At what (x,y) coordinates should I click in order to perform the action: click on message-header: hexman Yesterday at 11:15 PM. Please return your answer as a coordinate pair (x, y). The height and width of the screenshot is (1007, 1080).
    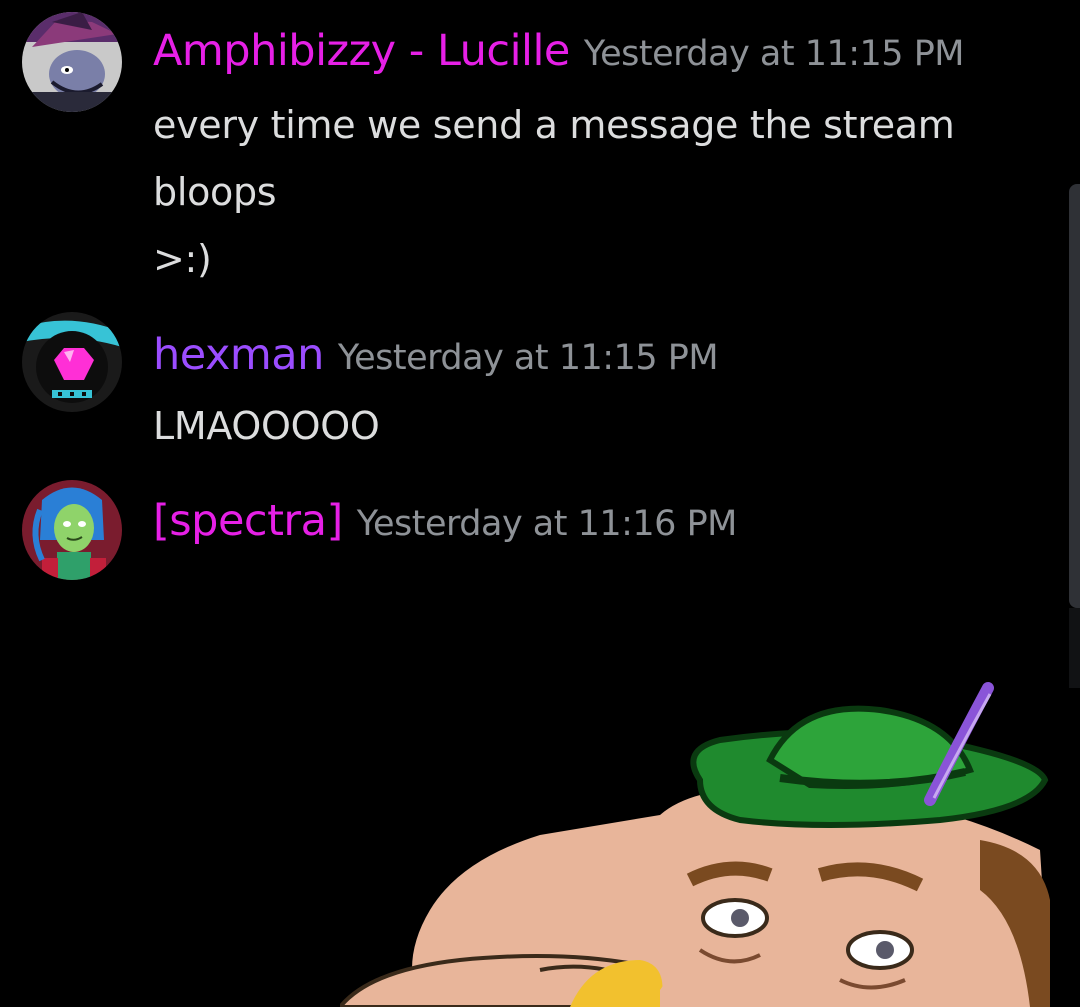
    Looking at the image, I should click on (436, 355).